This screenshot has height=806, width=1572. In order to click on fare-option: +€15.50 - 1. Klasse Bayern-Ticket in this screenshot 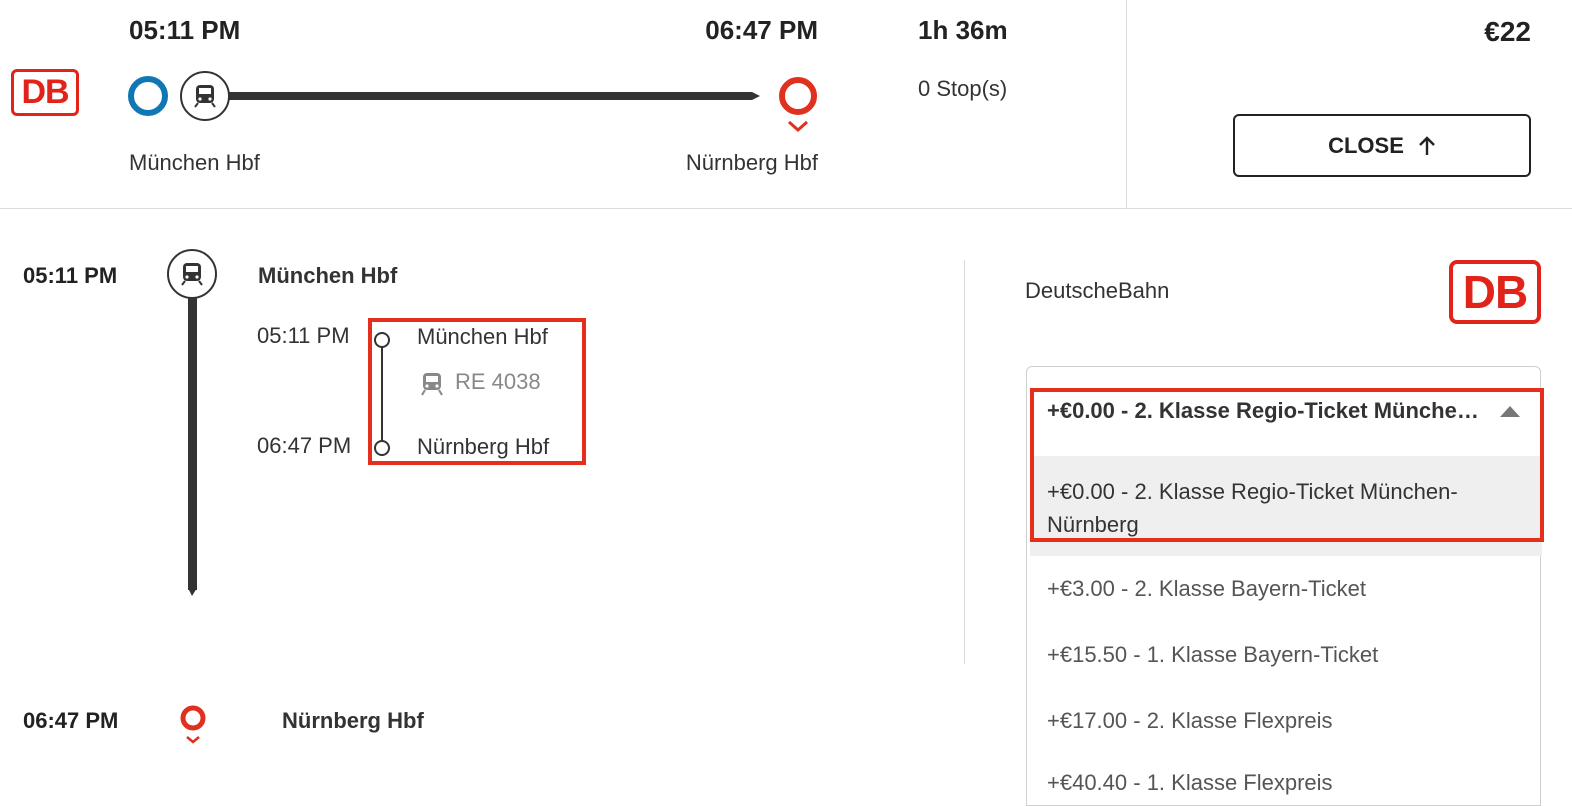, I will do `click(1286, 654)`.